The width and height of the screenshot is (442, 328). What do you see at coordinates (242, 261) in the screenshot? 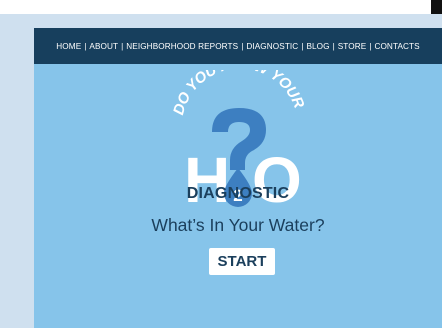
I see `start-button: START` at bounding box center [242, 261].